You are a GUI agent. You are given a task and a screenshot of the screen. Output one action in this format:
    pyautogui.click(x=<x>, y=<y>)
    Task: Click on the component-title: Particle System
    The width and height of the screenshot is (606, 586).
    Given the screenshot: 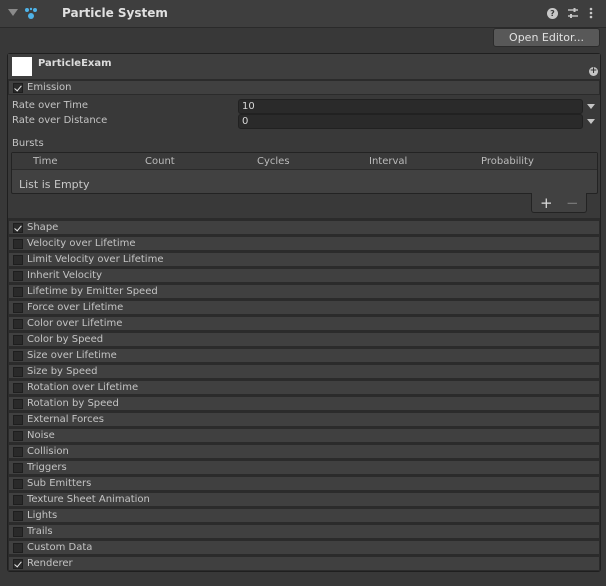 What is the action you would take?
    pyautogui.click(x=115, y=13)
    